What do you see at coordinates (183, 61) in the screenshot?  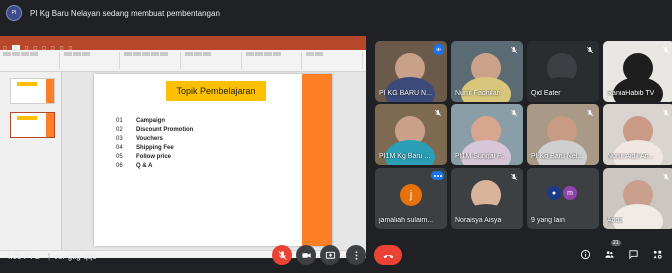 I see `powerpoint-ribbon` at bounding box center [183, 61].